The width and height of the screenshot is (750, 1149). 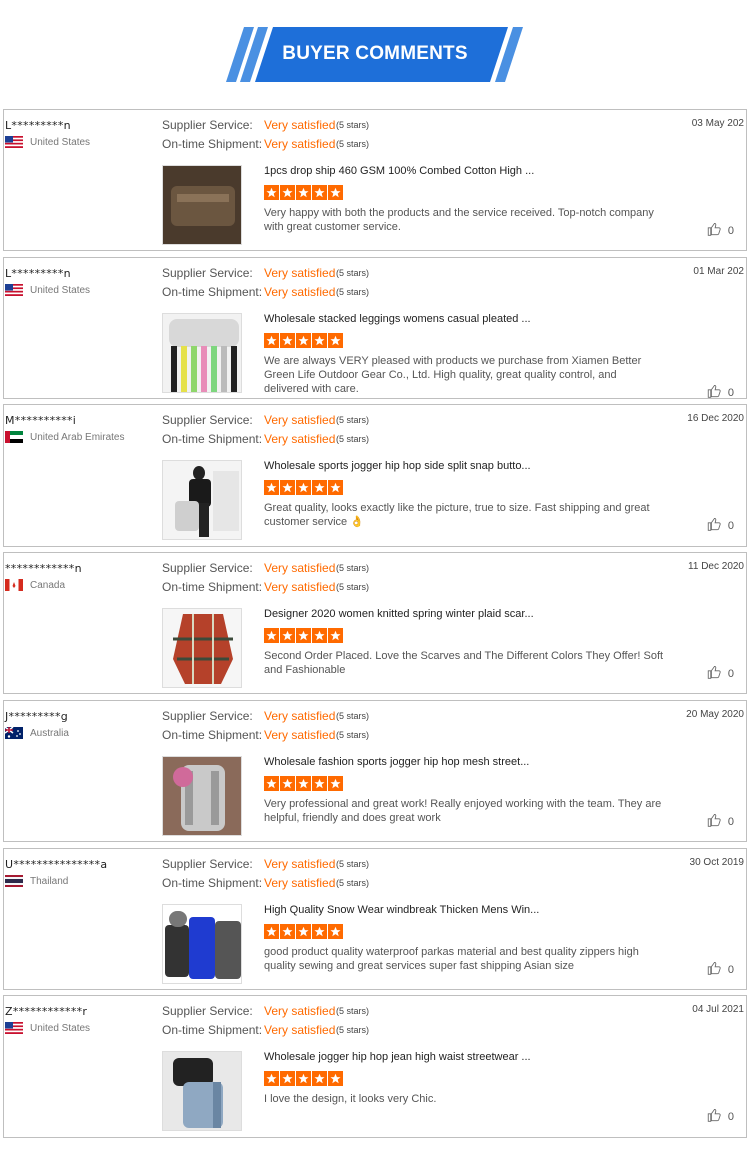 What do you see at coordinates (48, 585) in the screenshot?
I see `country-name: Canada` at bounding box center [48, 585].